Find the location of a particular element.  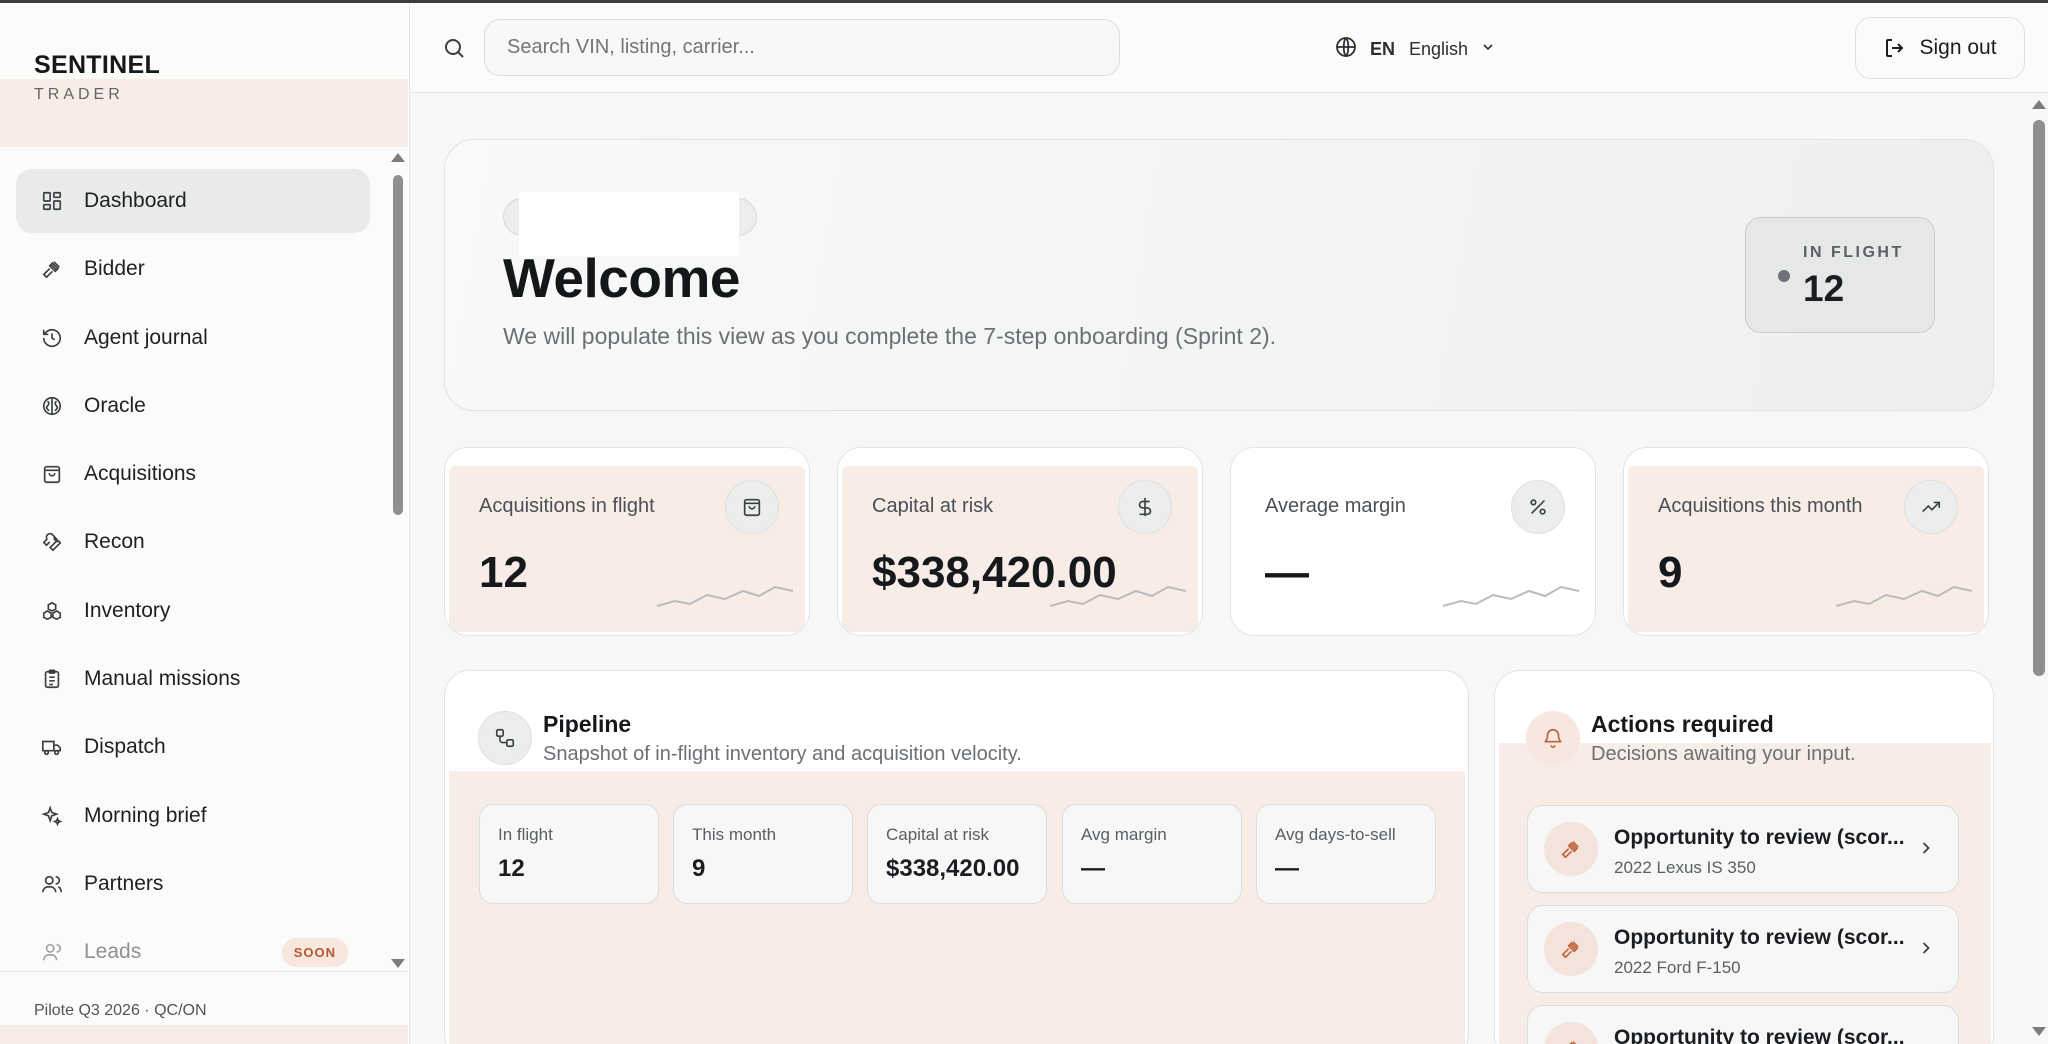

sidebar-item-label: Acquisitions is located at coordinates (140, 474).